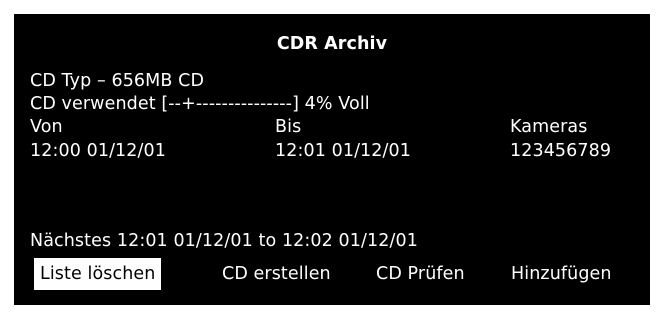 The height and width of the screenshot is (319, 663). I want to click on create-cd-button: CD erstellen, so click(276, 274).